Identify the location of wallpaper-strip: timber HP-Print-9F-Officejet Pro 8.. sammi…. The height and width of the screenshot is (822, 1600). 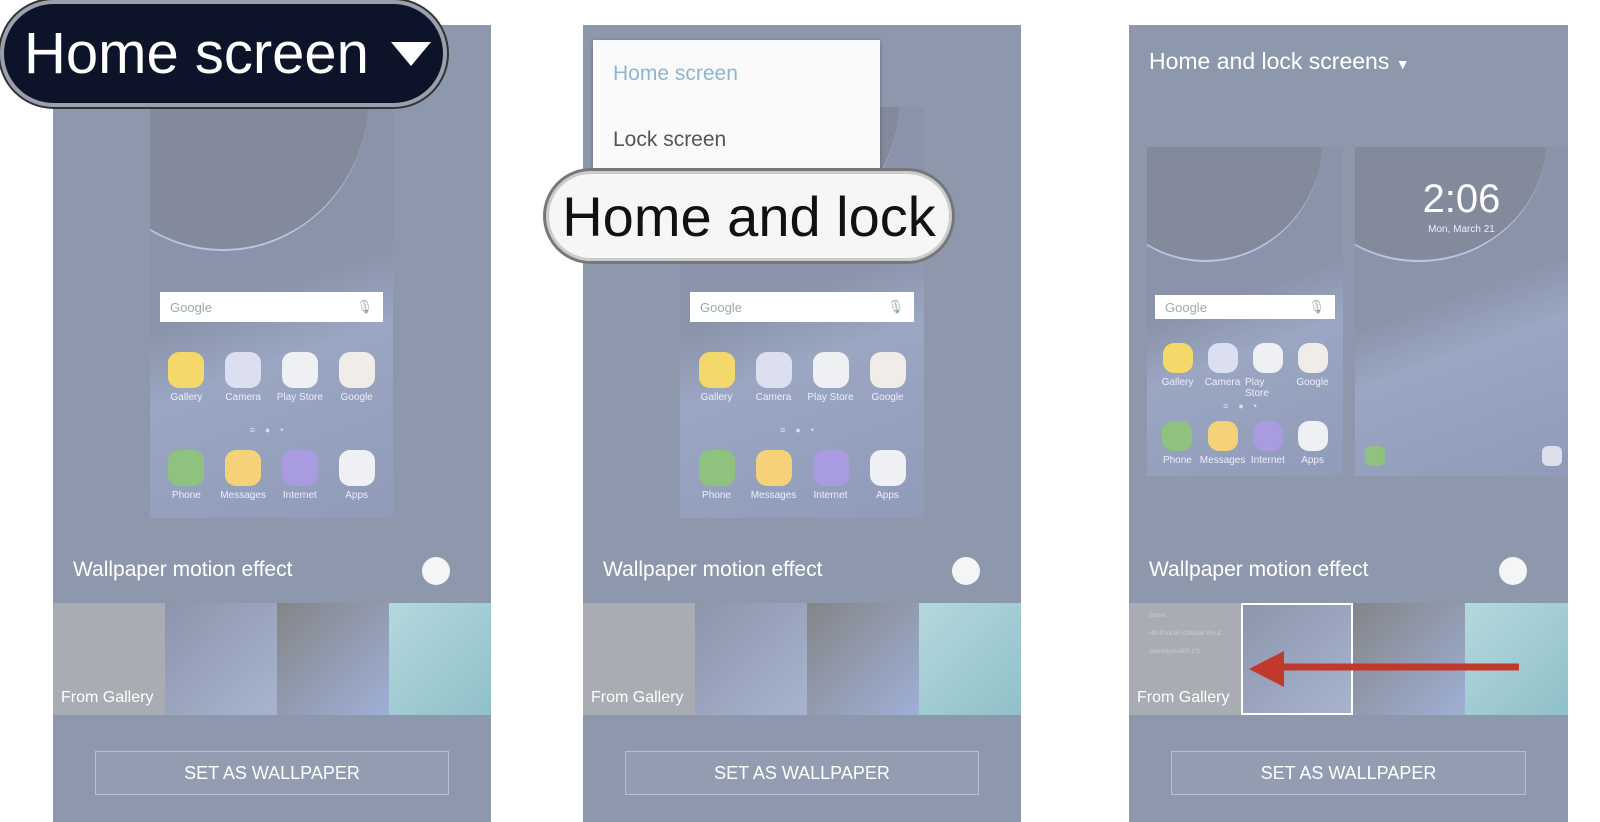
(1348, 659).